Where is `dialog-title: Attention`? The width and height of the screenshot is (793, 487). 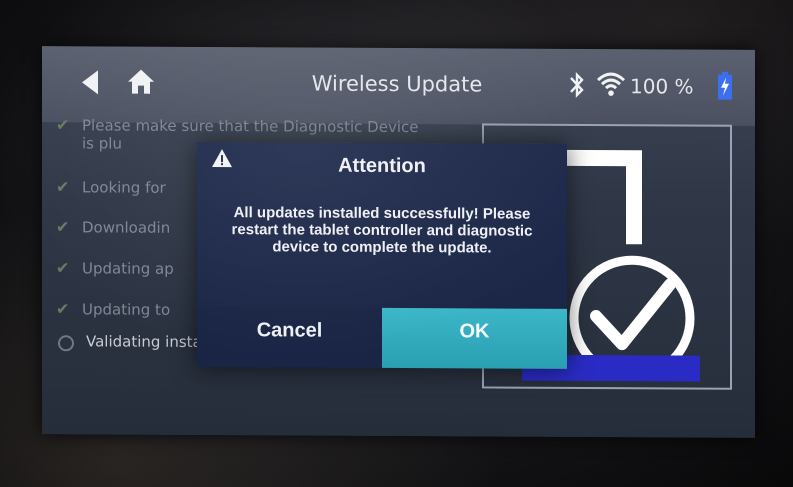 dialog-title: Attention is located at coordinates (382, 166).